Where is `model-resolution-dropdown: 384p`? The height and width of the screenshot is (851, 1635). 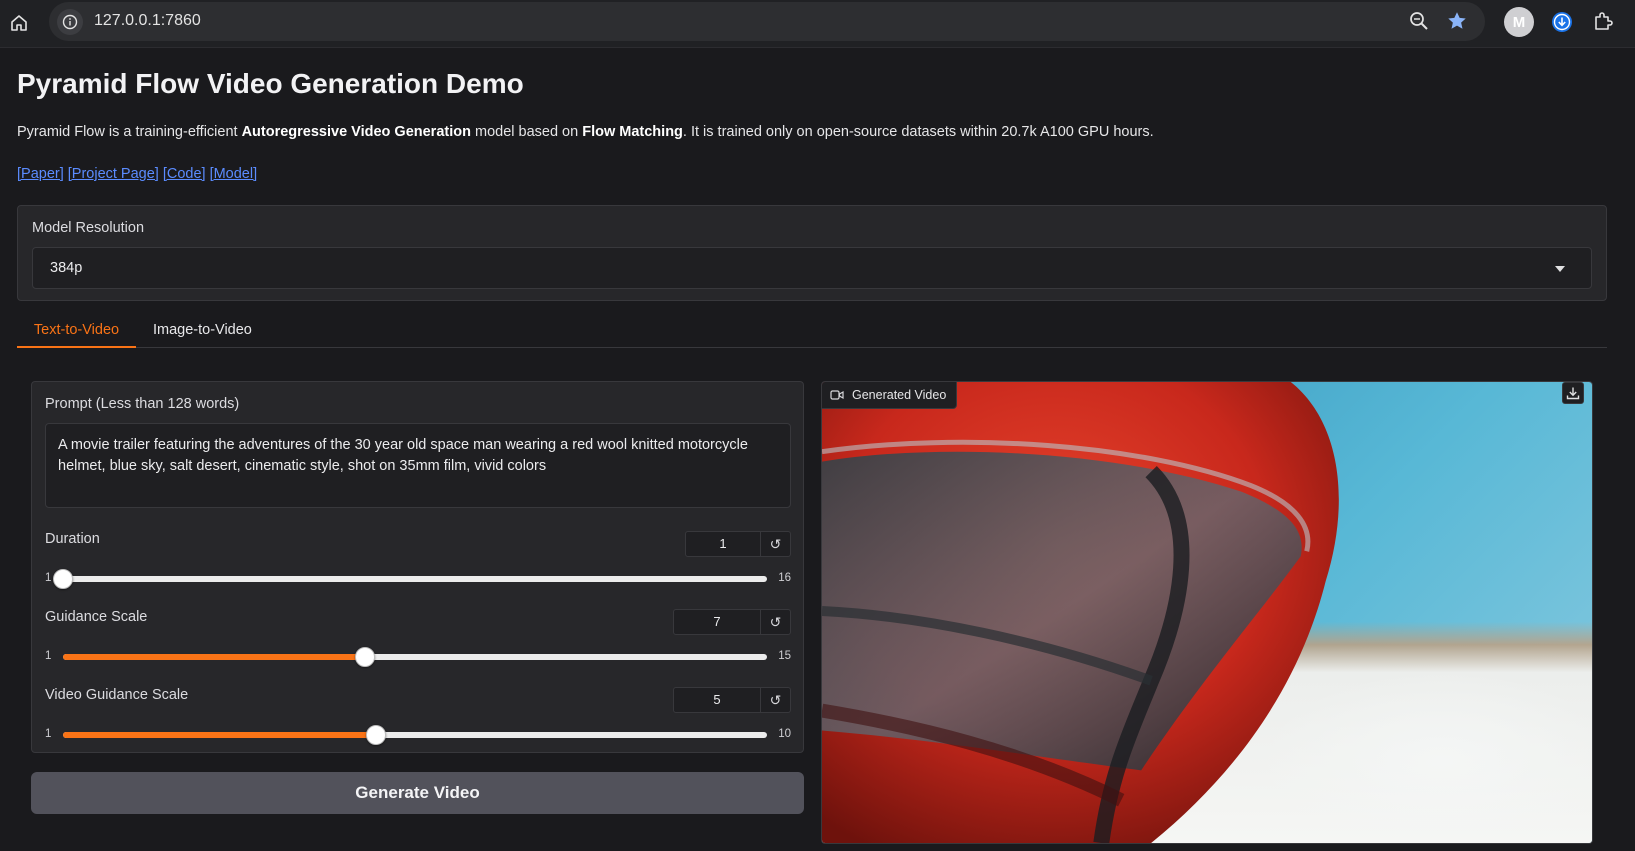 model-resolution-dropdown: 384p is located at coordinates (812, 268).